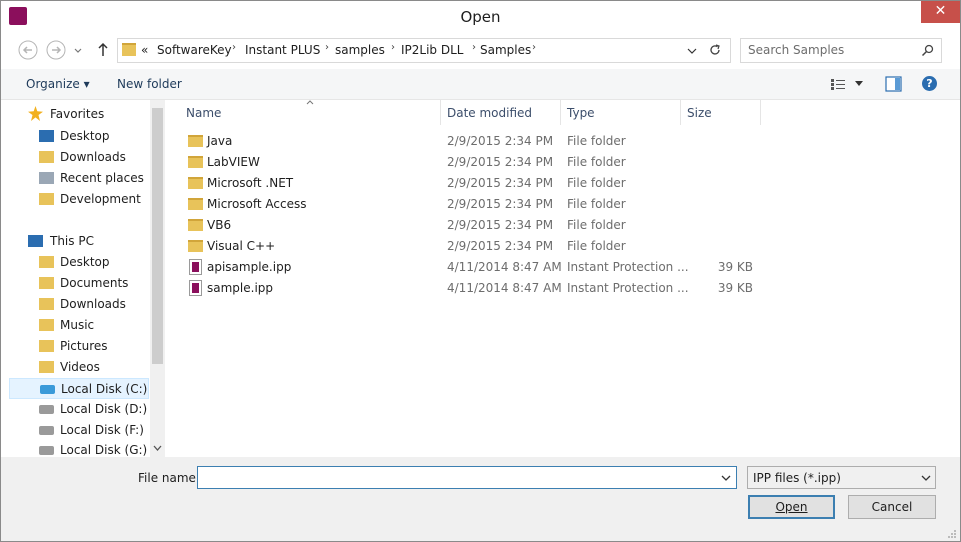  What do you see at coordinates (35, 241) in the screenshot?
I see `computer-icon` at bounding box center [35, 241].